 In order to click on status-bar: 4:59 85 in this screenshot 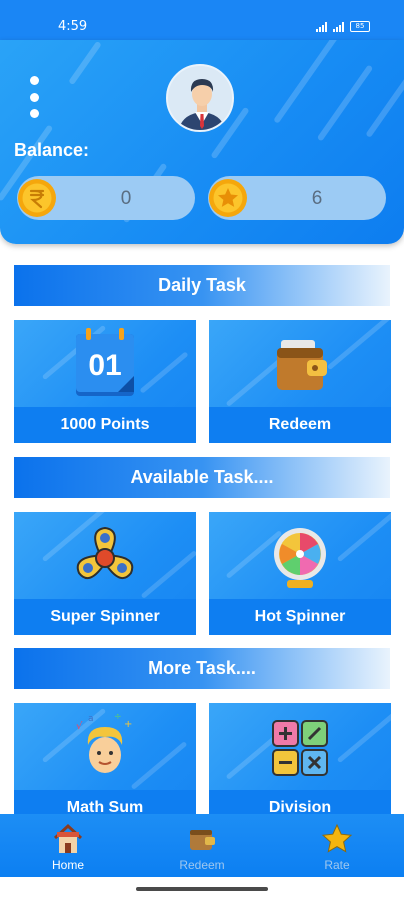, I will do `click(202, 20)`.